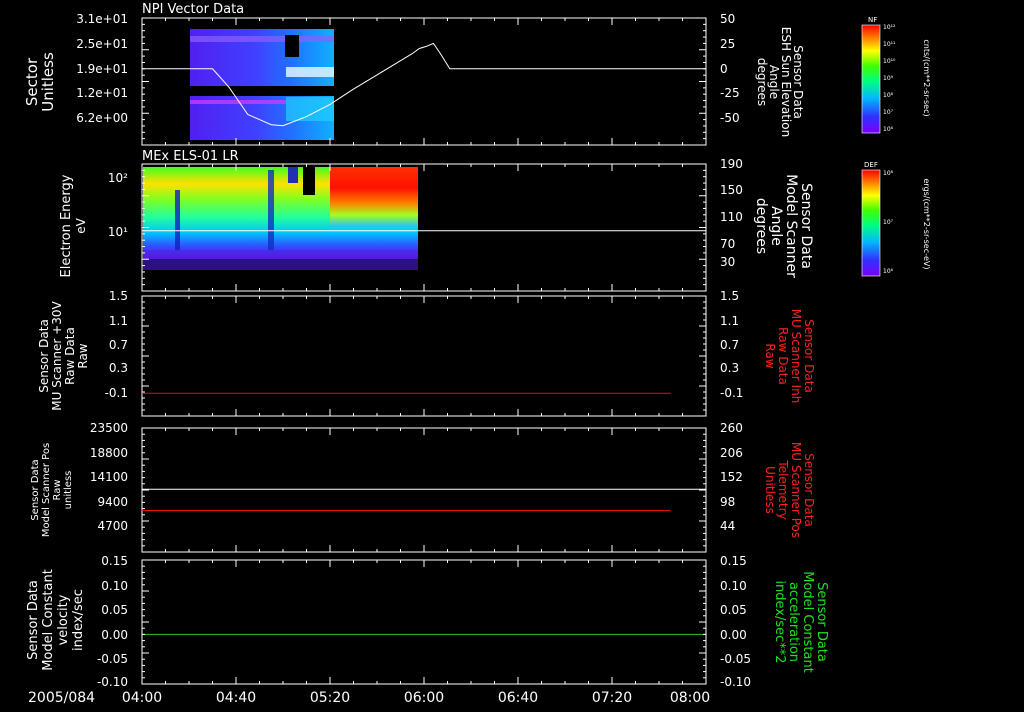 This screenshot has height=712, width=1024. What do you see at coordinates (262, 39) in the screenshot?
I see `npi-gap-upper` at bounding box center [262, 39].